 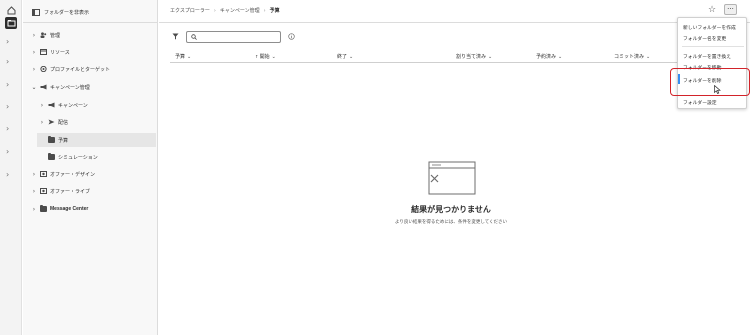 I want to click on tree-item-admin: › 管理, so click(x=45, y=35).